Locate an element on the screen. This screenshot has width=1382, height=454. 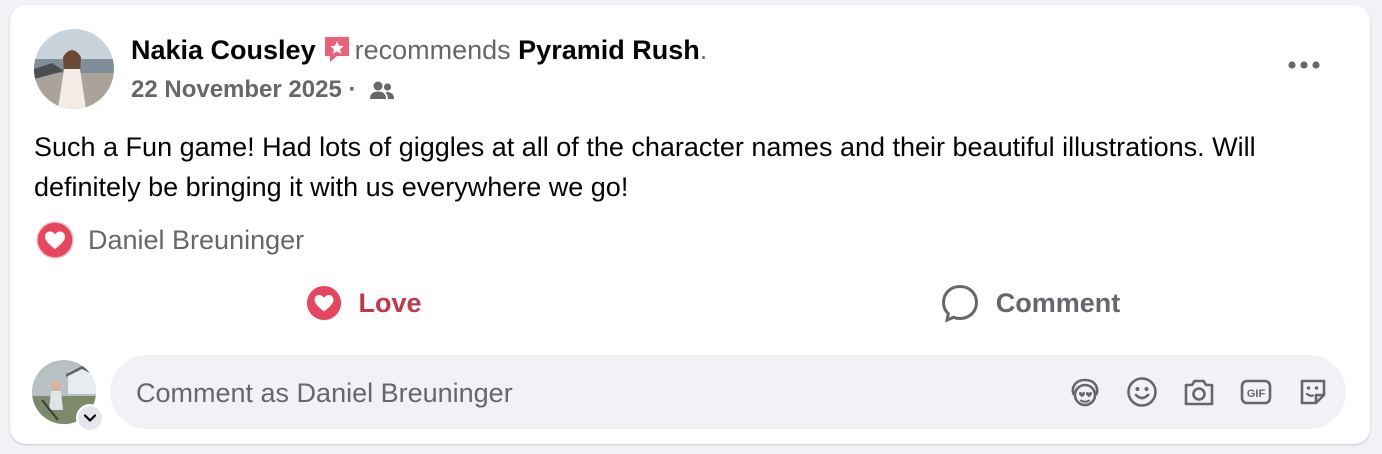
headline-period: . is located at coordinates (703, 50).